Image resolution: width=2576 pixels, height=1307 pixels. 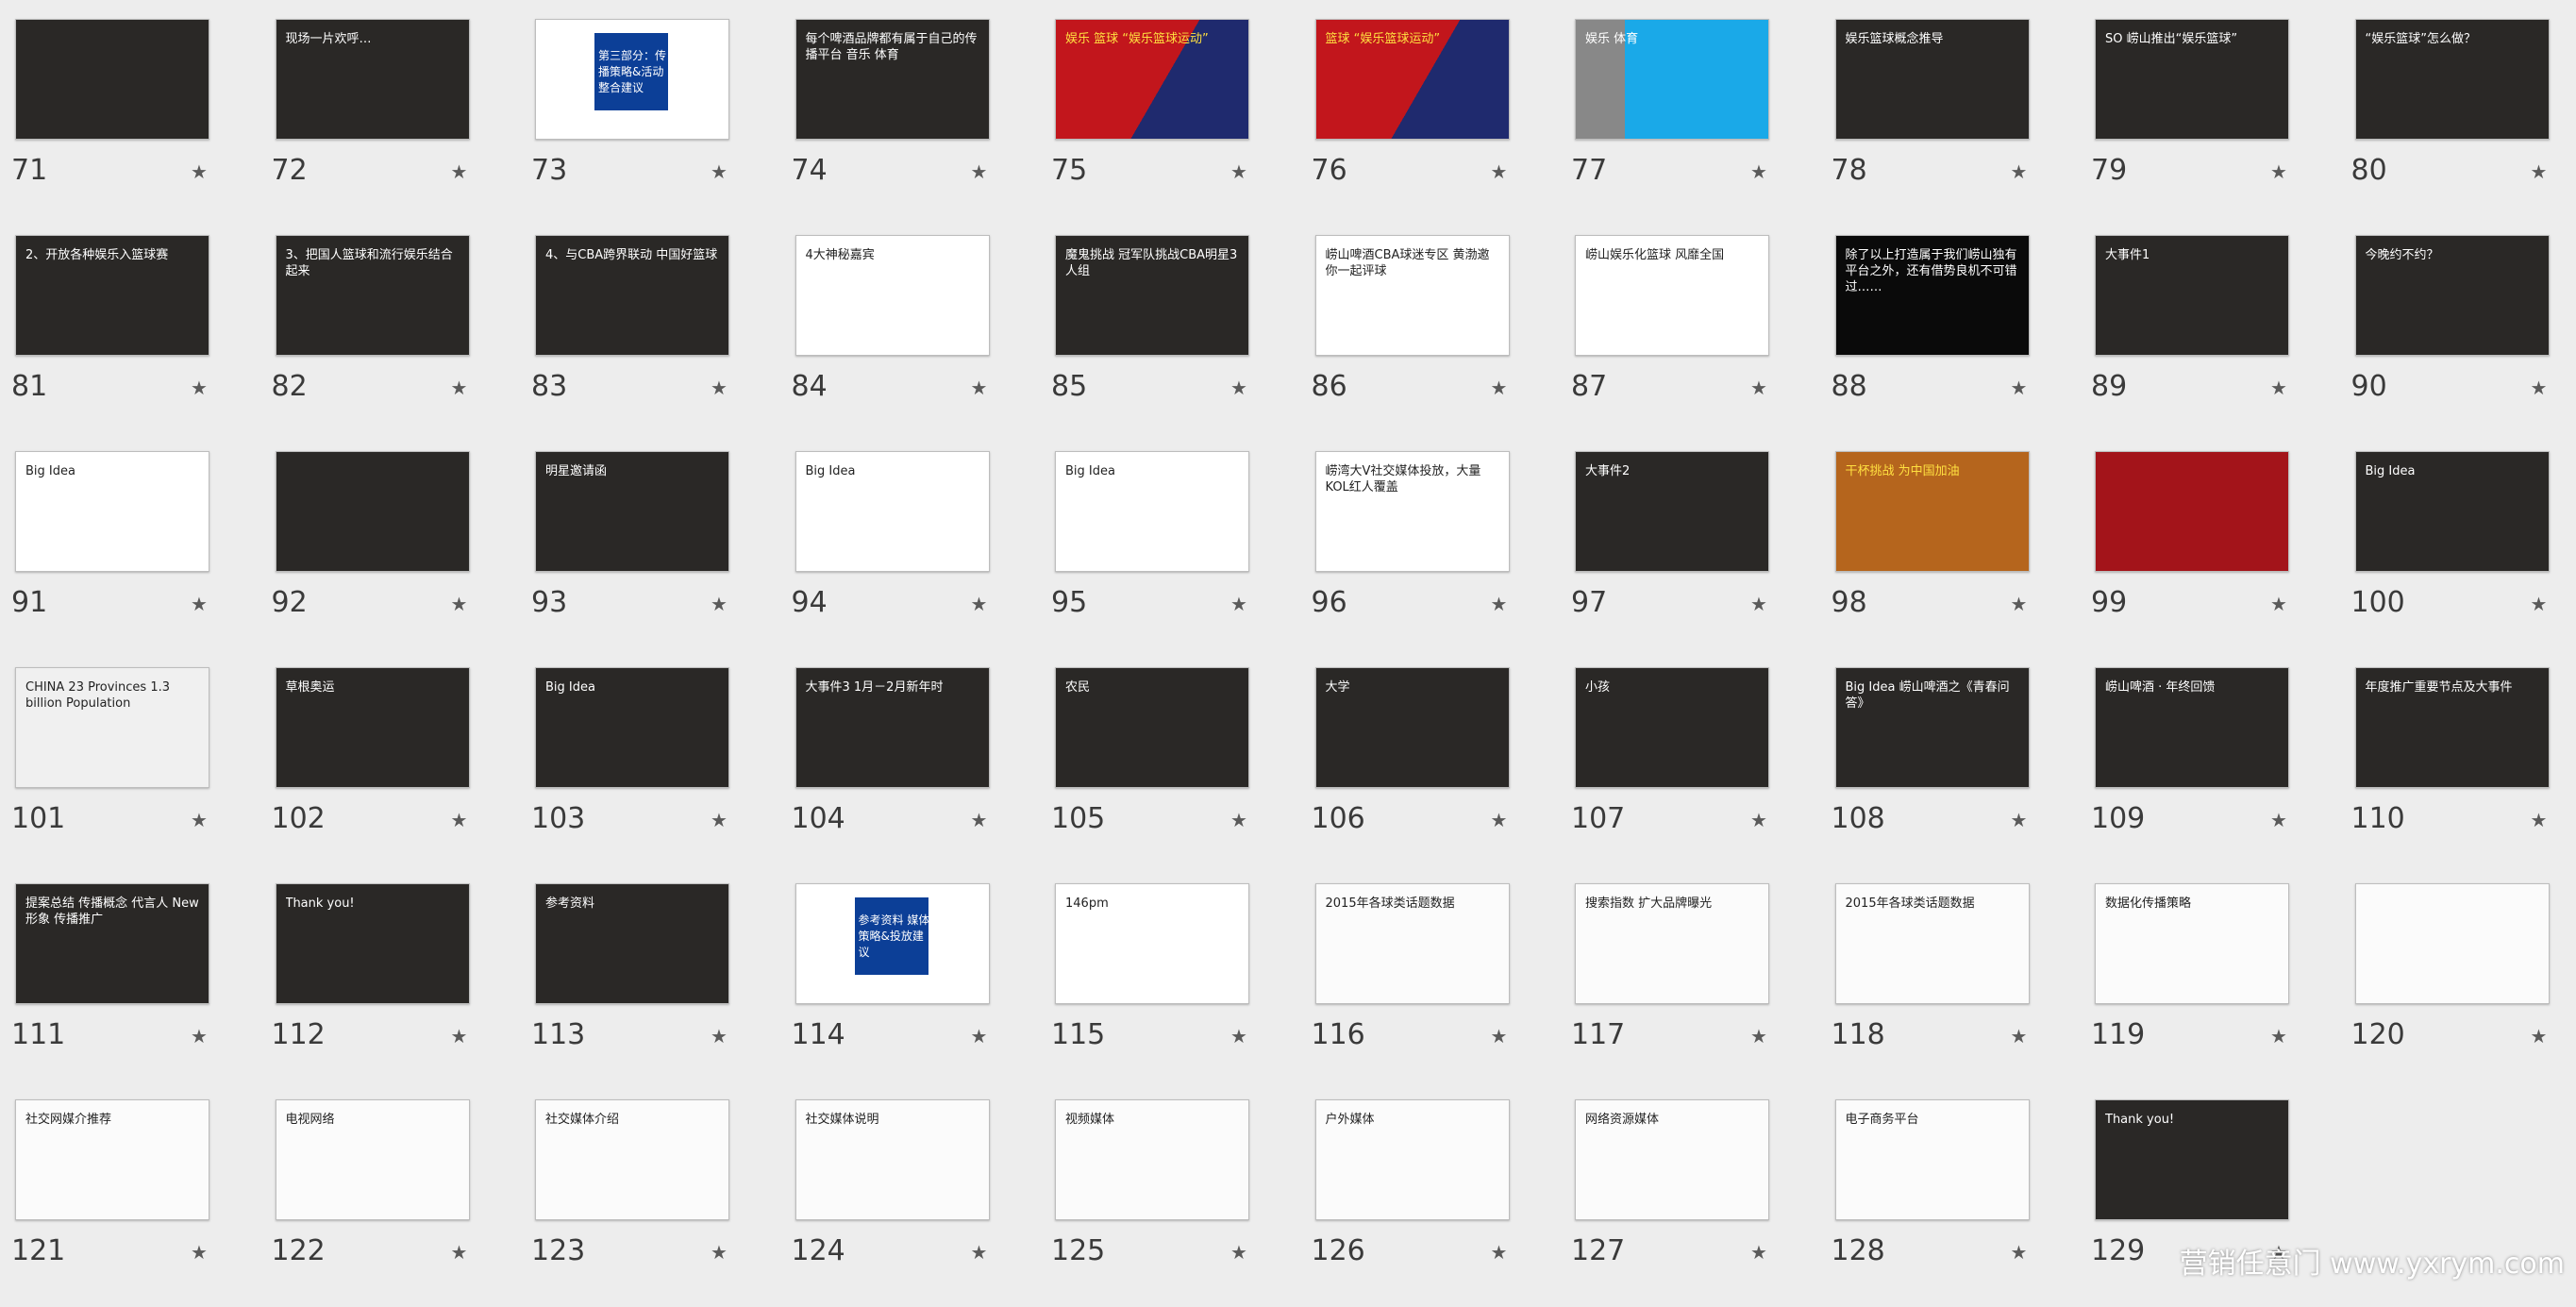 I want to click on slide-128: 电子商务平台 128 ★, so click(x=1931, y=1203).